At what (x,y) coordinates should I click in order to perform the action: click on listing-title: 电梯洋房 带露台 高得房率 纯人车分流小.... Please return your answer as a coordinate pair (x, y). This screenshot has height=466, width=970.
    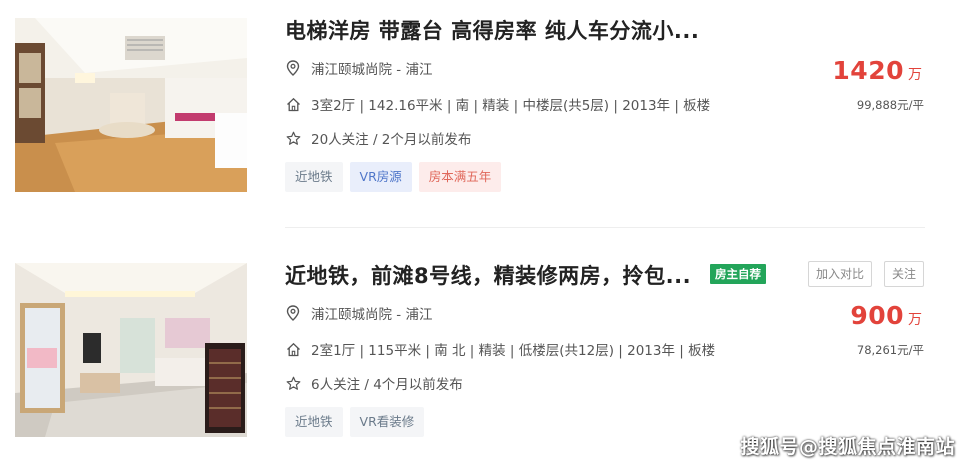
    Looking at the image, I should click on (492, 30).